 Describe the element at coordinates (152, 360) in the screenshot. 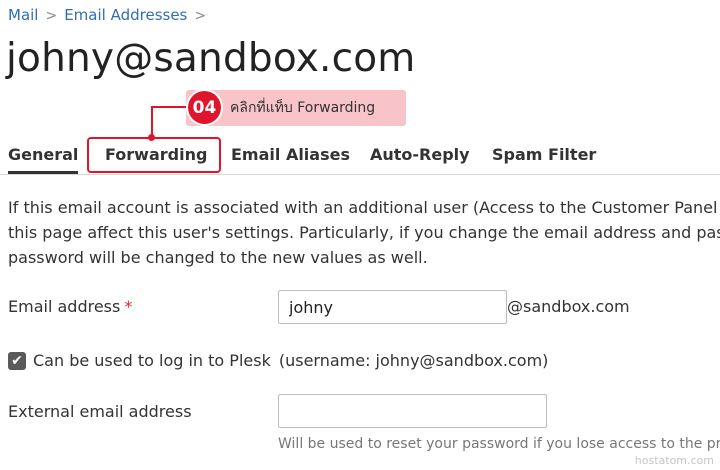

I see `login-to-plesk-label-text: Can be used to log in to Plesk` at that location.